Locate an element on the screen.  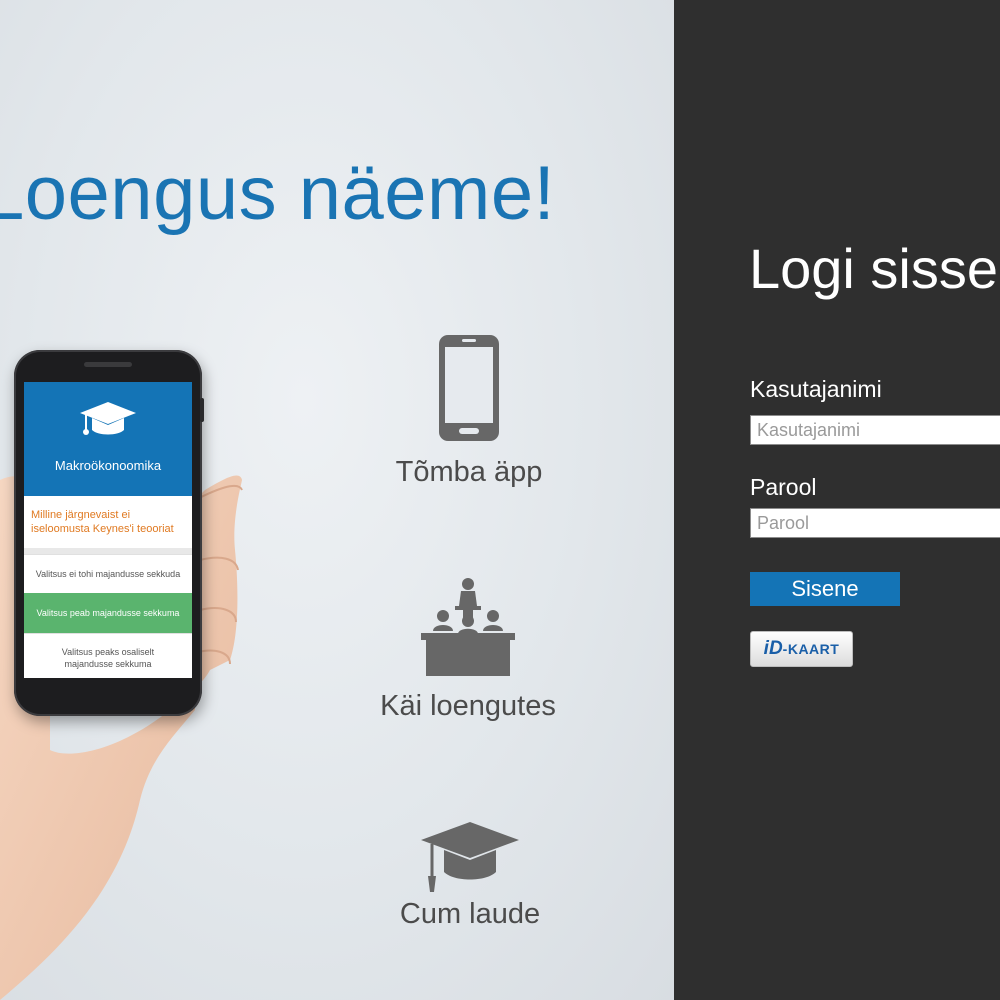
course-header: Makroökonoomika is located at coordinates (108, 439).